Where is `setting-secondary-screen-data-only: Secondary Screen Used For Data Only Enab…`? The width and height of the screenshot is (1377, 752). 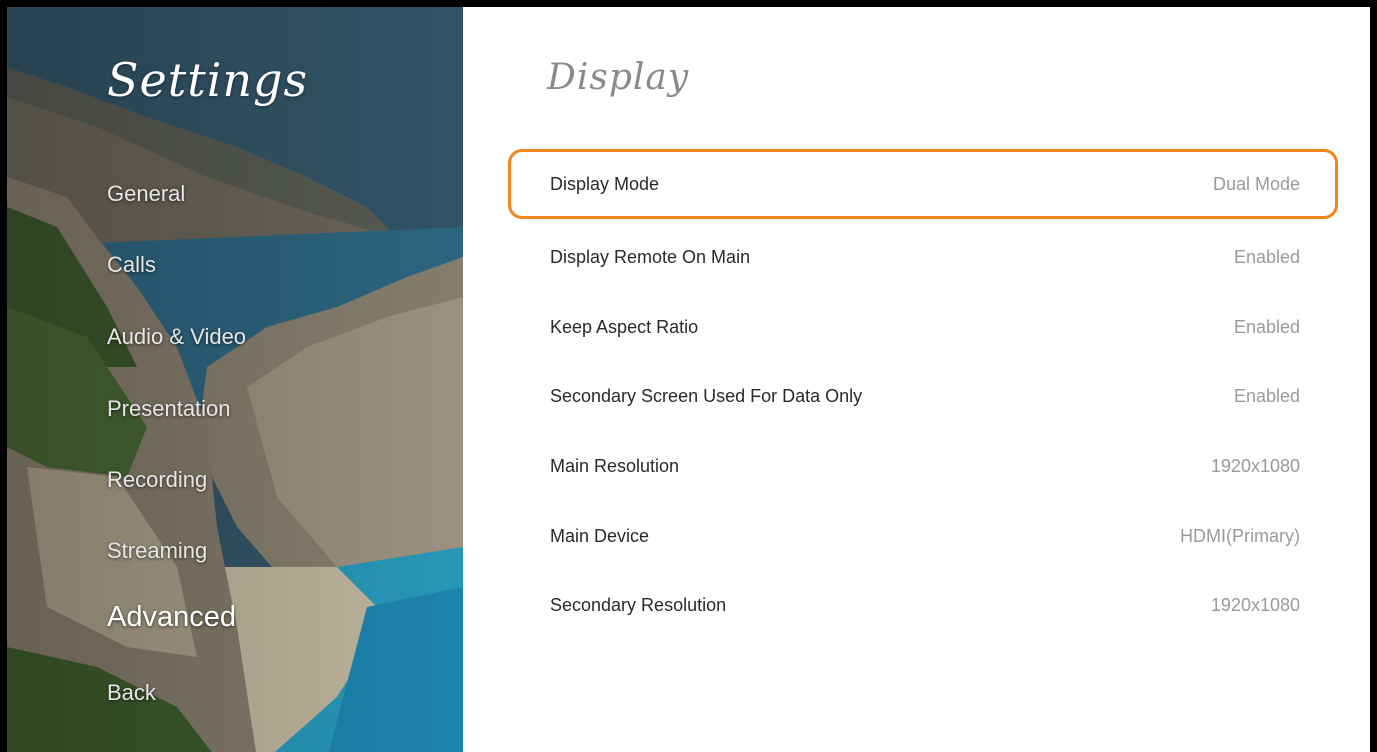
setting-secondary-screen-data-only: Secondary Screen Used For Data Only Enab… is located at coordinates (923, 396).